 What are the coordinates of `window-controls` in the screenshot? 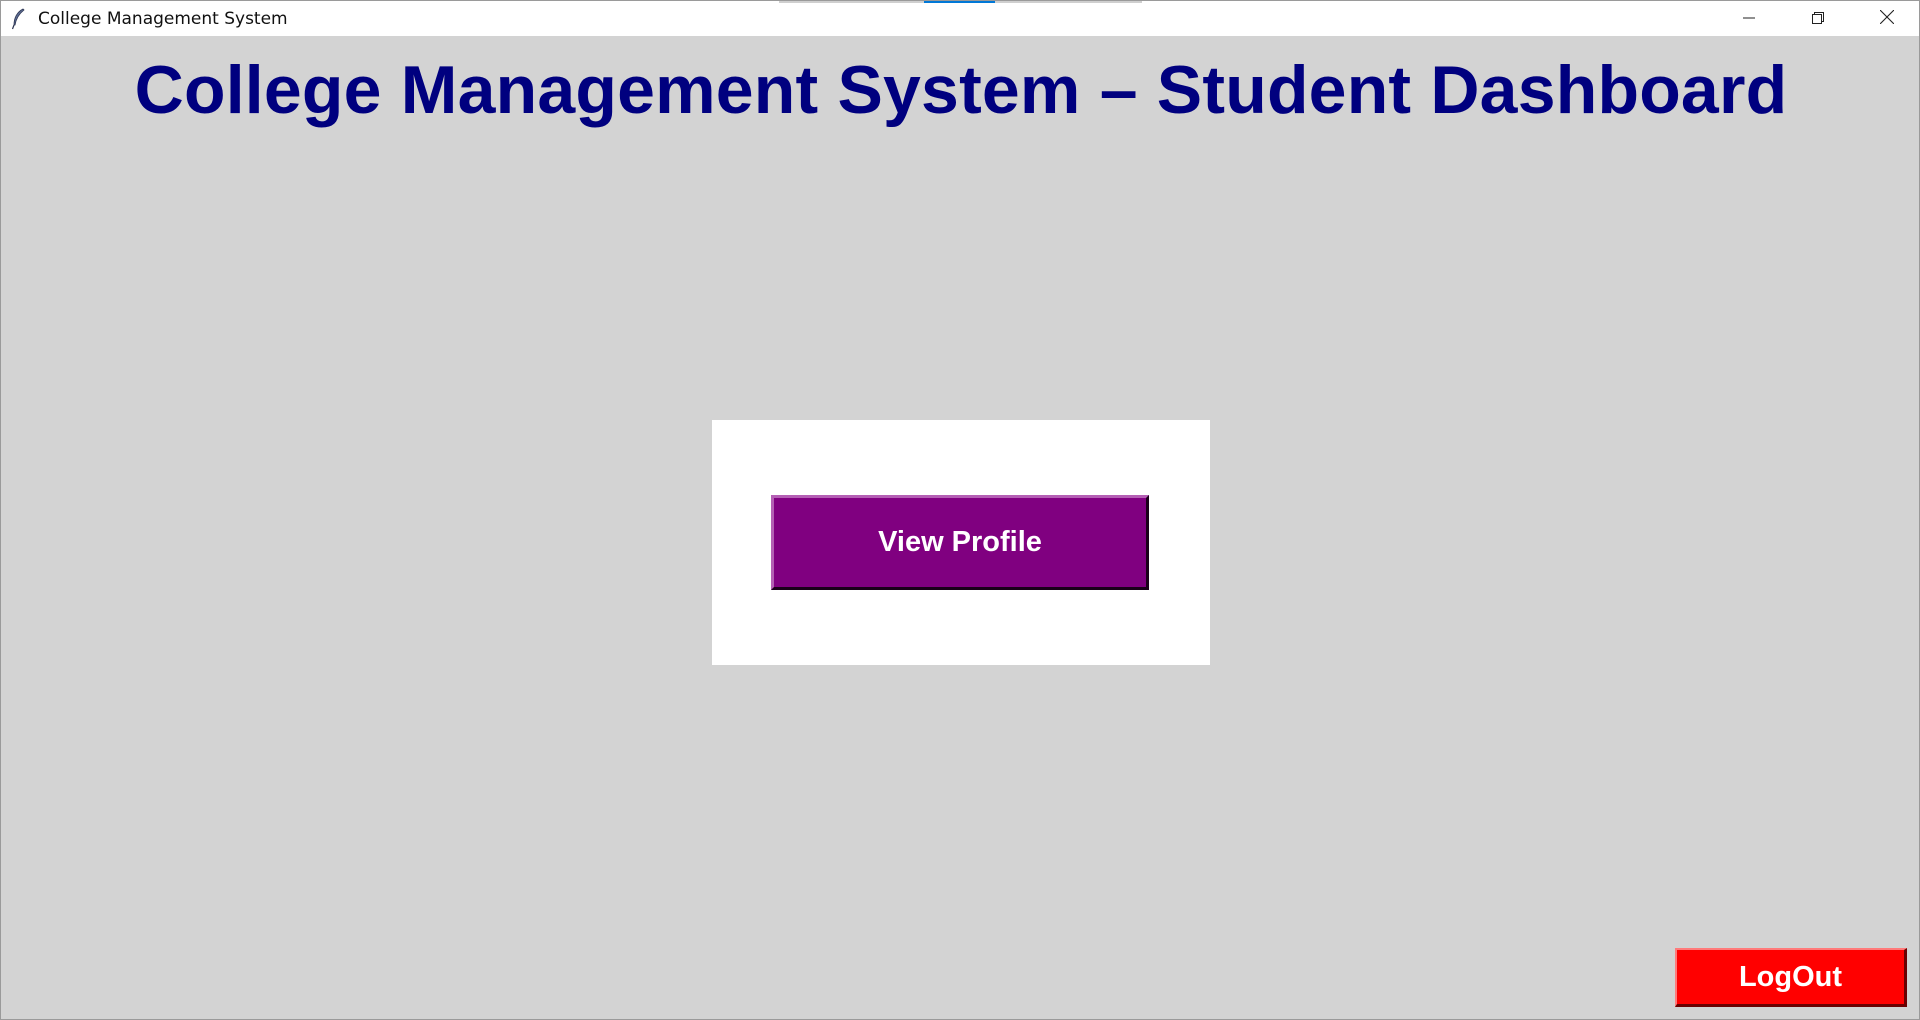 It's located at (1816, 18).